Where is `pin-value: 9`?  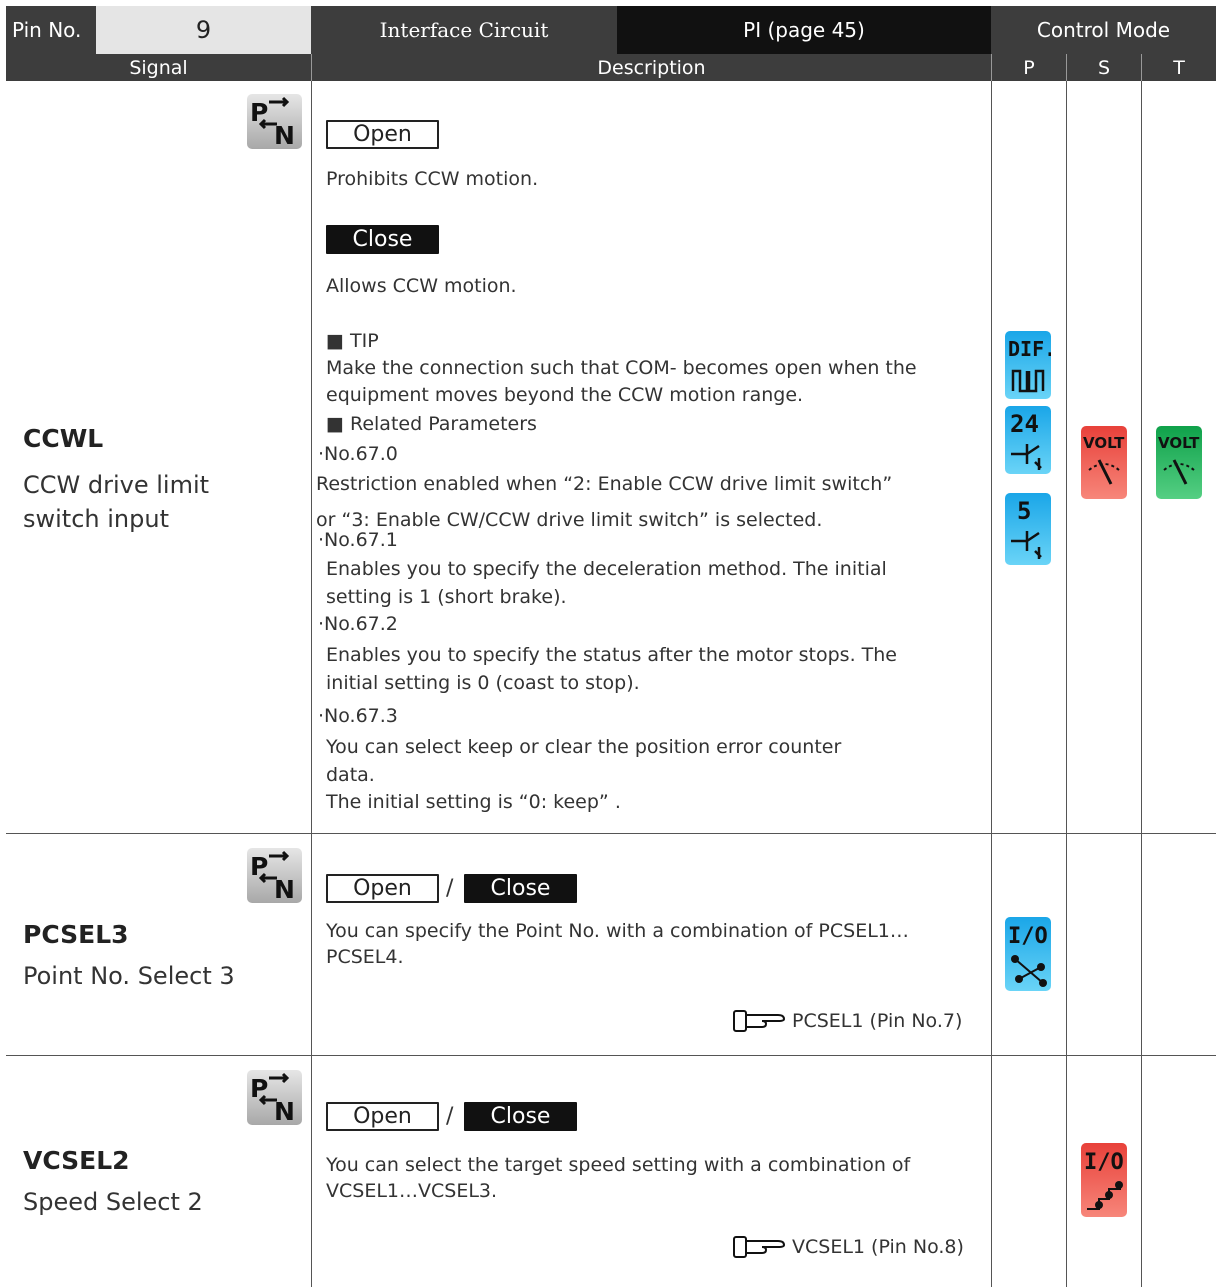 pin-value: 9 is located at coordinates (203, 30).